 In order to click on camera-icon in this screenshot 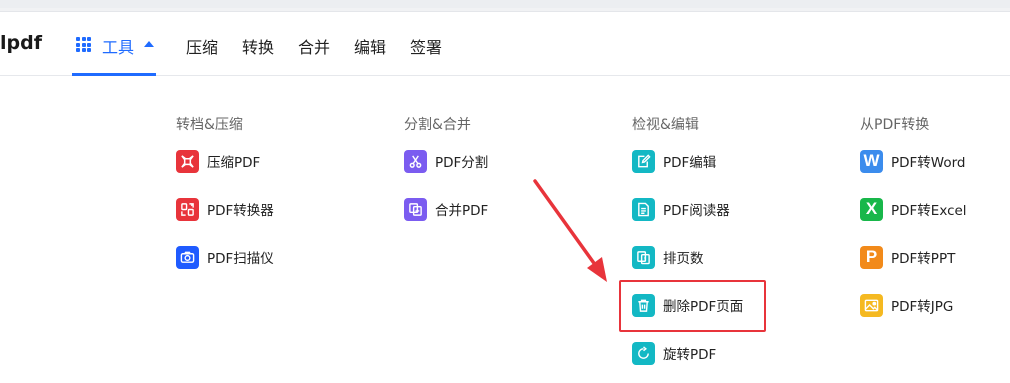, I will do `click(187, 257)`.